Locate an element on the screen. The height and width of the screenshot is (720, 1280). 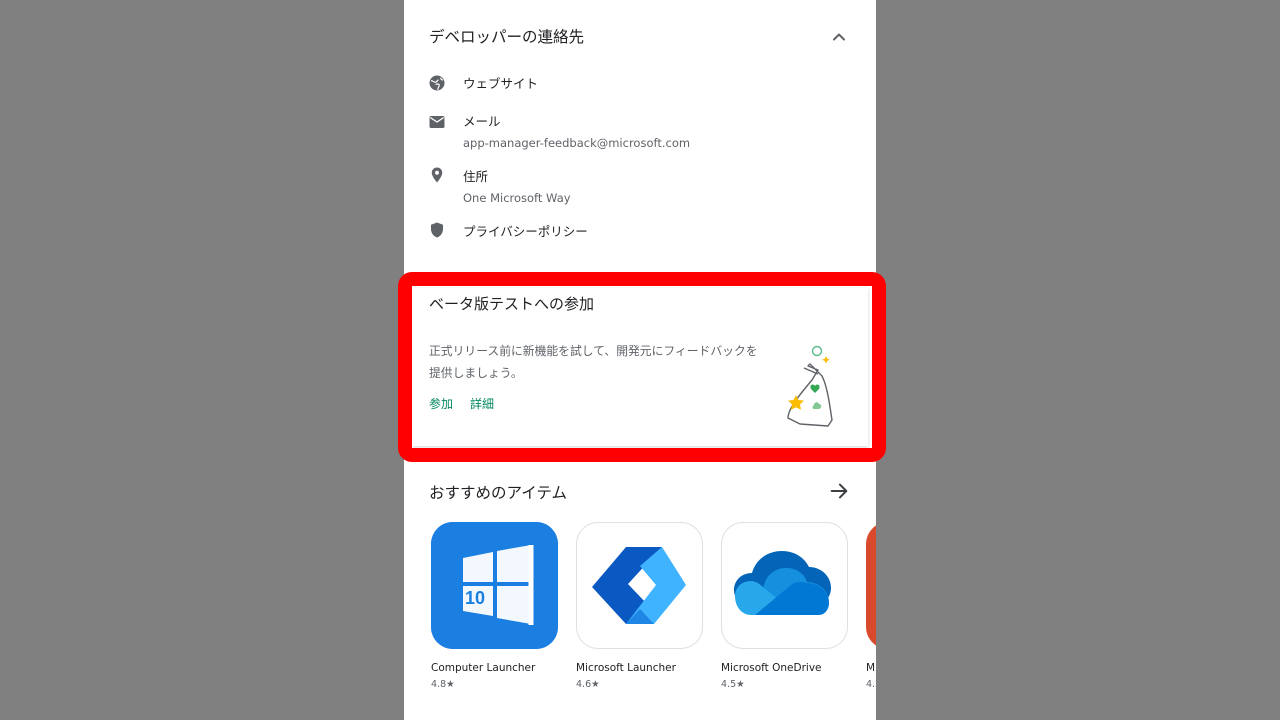
beta-title: ベータ版テストへの参加 is located at coordinates (512, 304).